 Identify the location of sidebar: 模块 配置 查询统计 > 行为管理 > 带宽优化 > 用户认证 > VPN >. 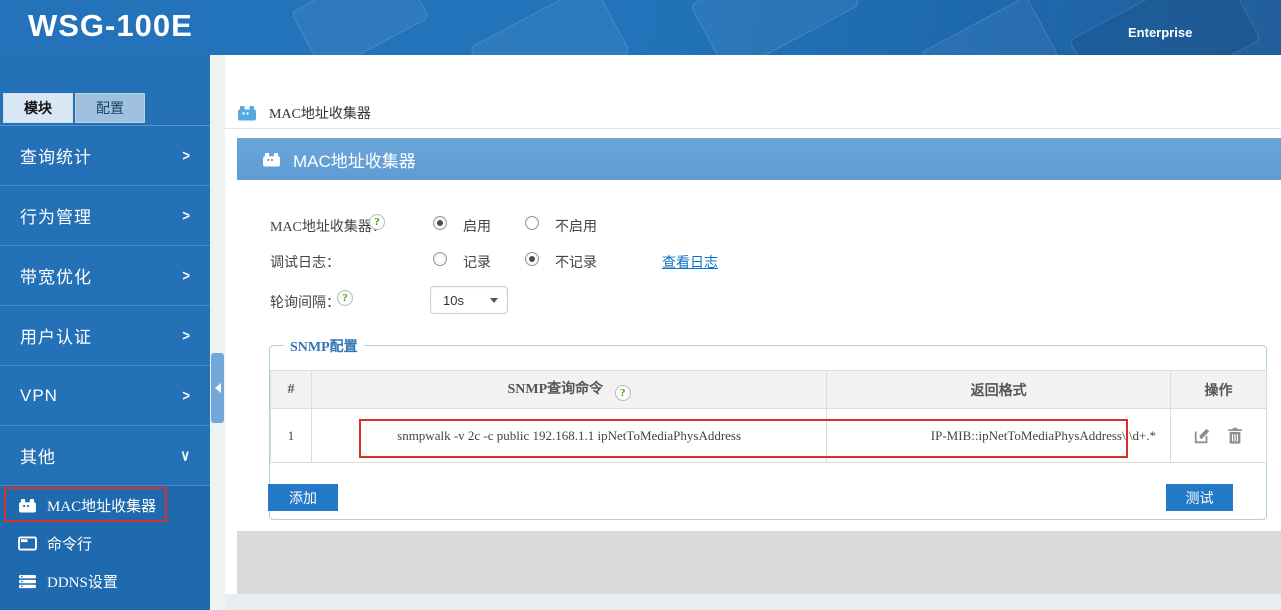
(105, 332).